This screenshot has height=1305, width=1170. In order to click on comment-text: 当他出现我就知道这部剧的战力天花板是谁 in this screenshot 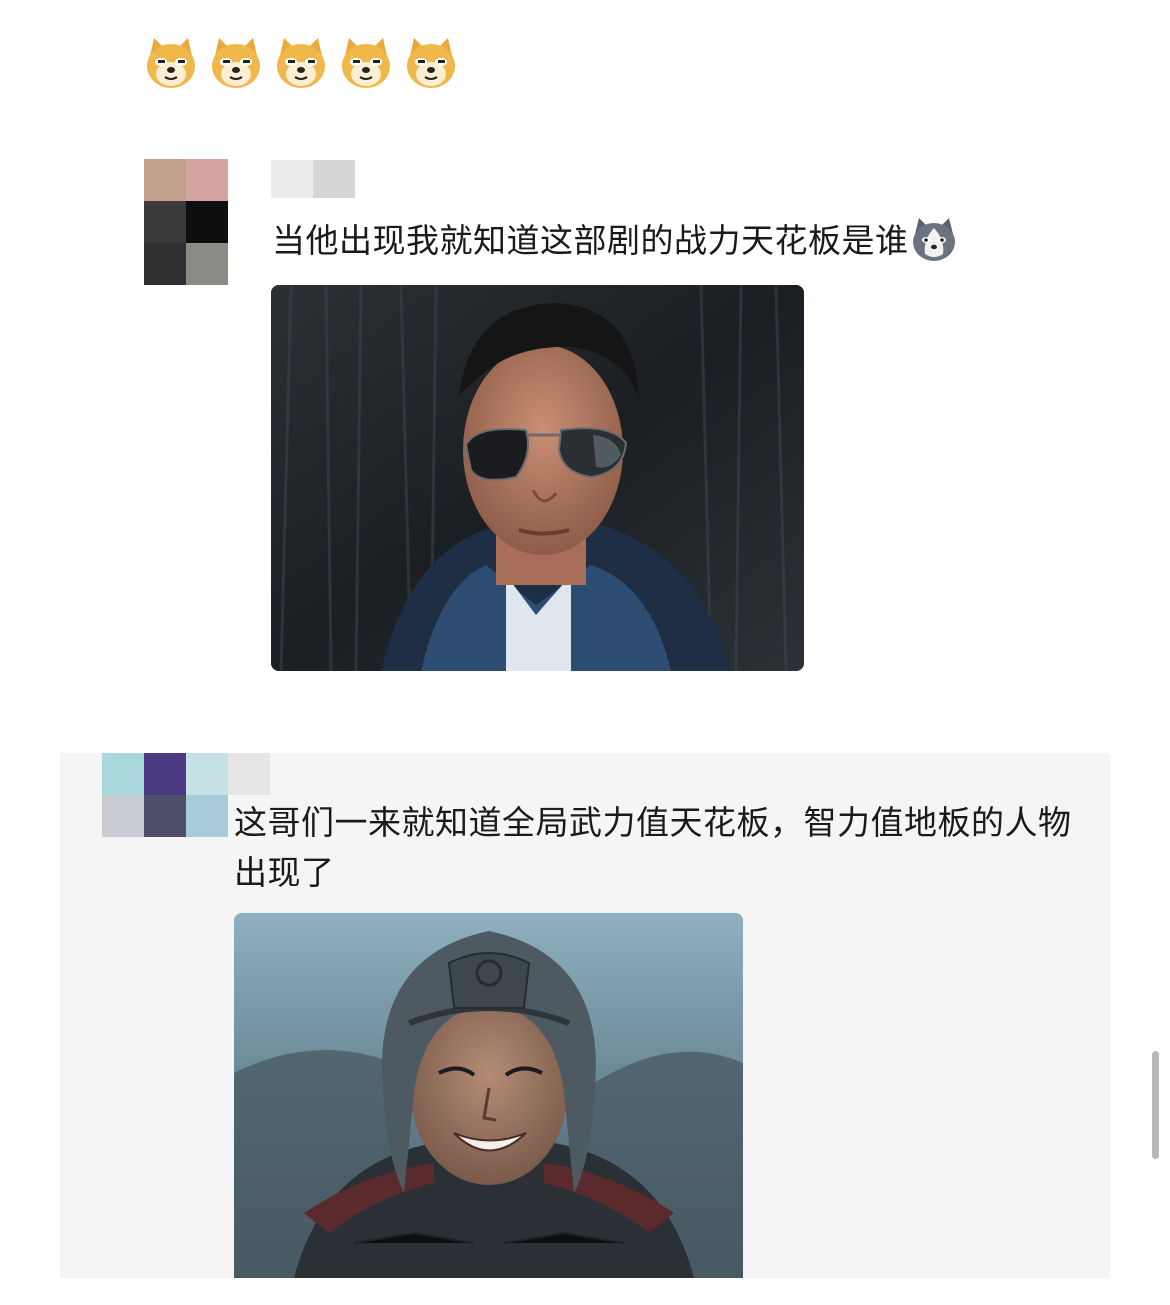, I will do `click(615, 240)`.